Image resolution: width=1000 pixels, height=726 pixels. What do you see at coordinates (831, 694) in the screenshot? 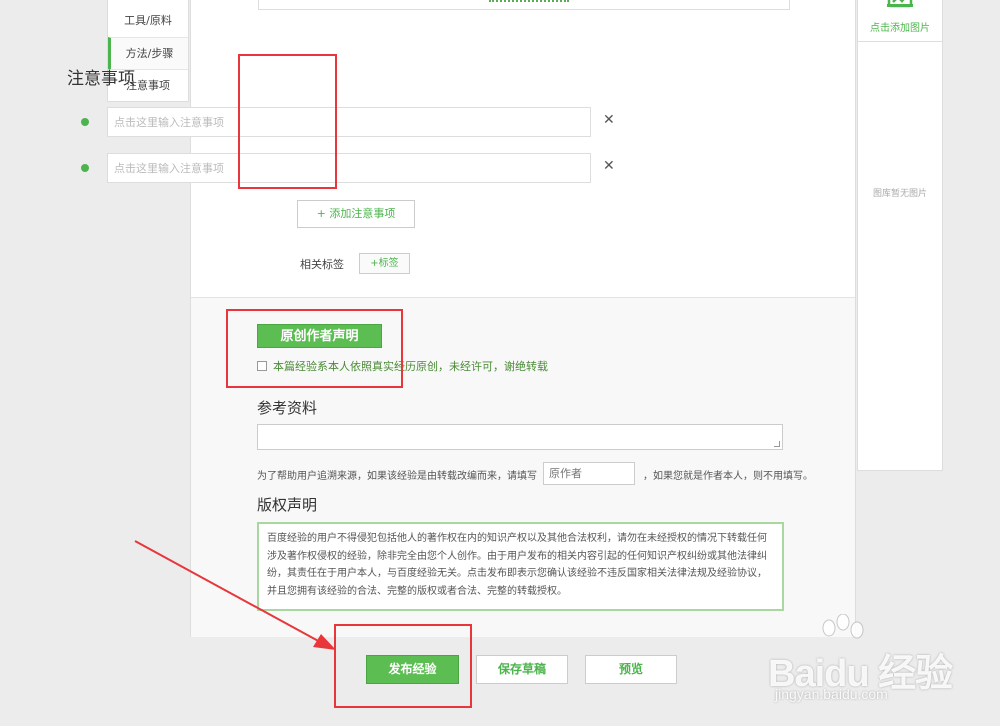
I see `watermark-url: jingyan.baidu.com` at bounding box center [831, 694].